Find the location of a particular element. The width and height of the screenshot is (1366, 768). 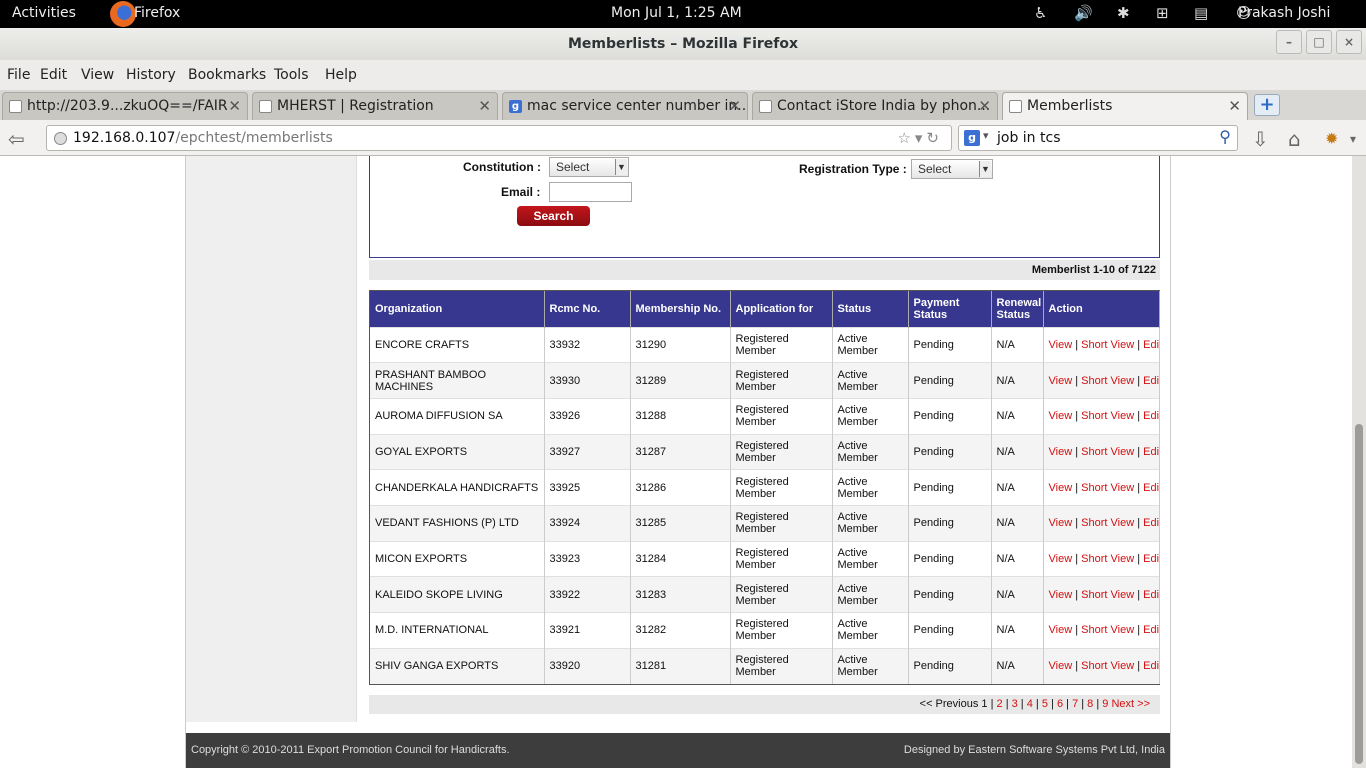

menu-edit: Edit is located at coordinates (53, 75).